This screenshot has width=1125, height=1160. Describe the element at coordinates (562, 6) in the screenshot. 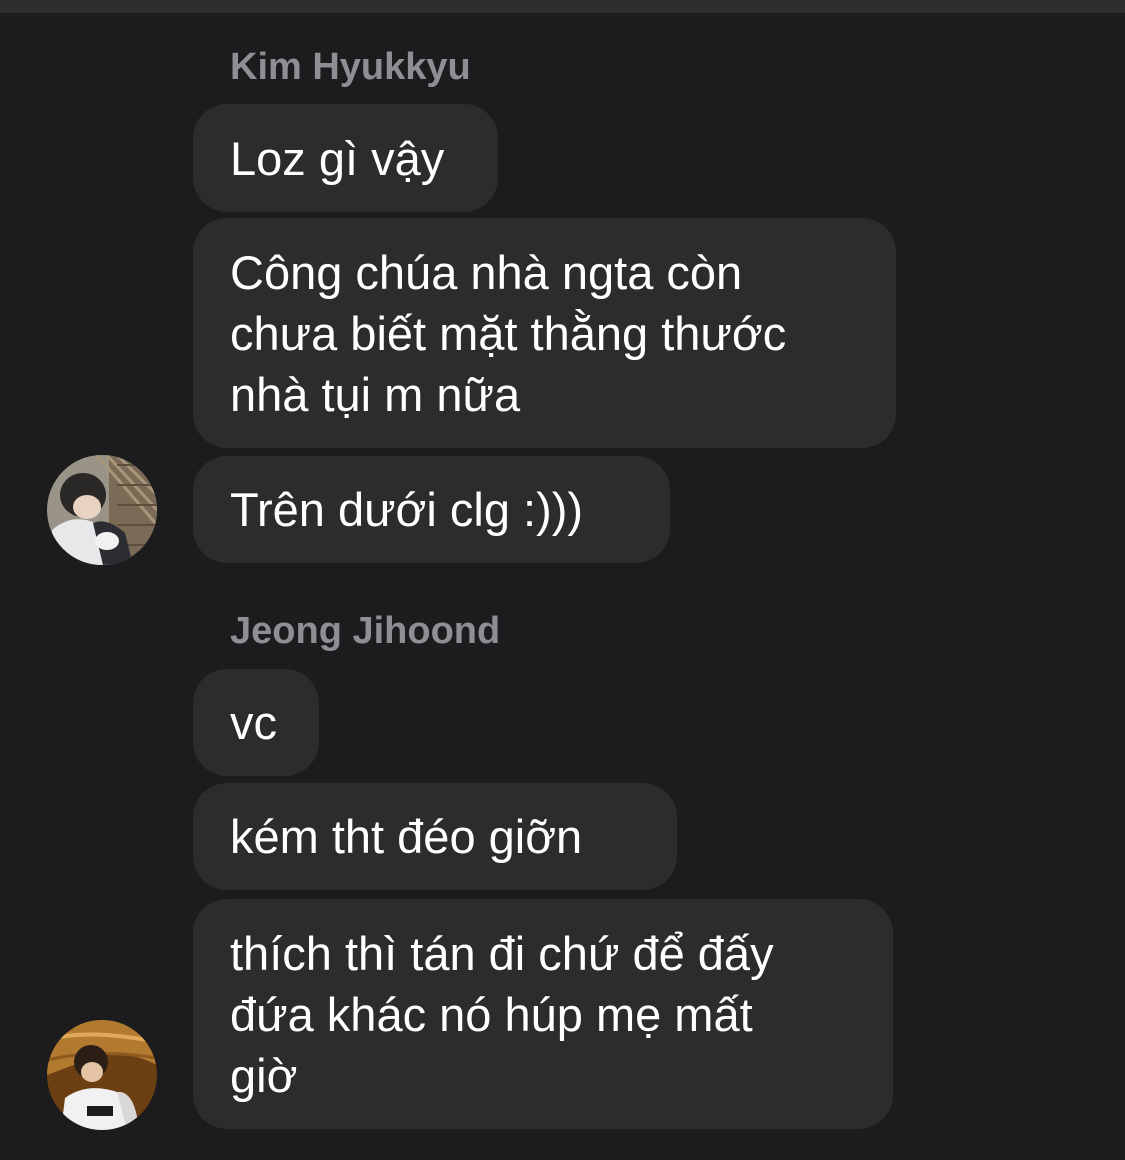

I see `top-bar` at that location.